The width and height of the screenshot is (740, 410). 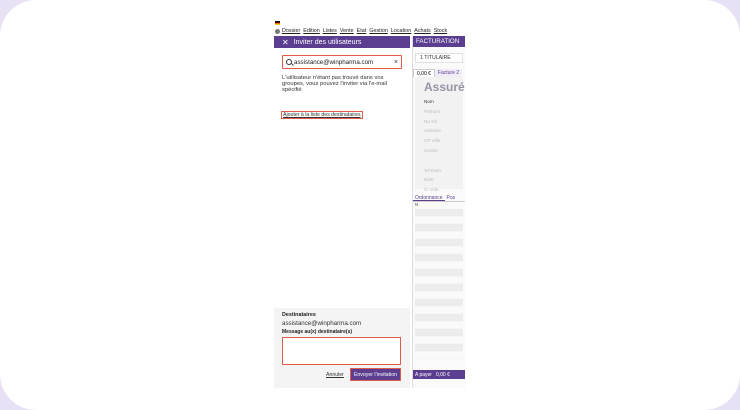 What do you see at coordinates (322, 323) in the screenshot?
I see `recipient-email: assistance@winpharma.com` at bounding box center [322, 323].